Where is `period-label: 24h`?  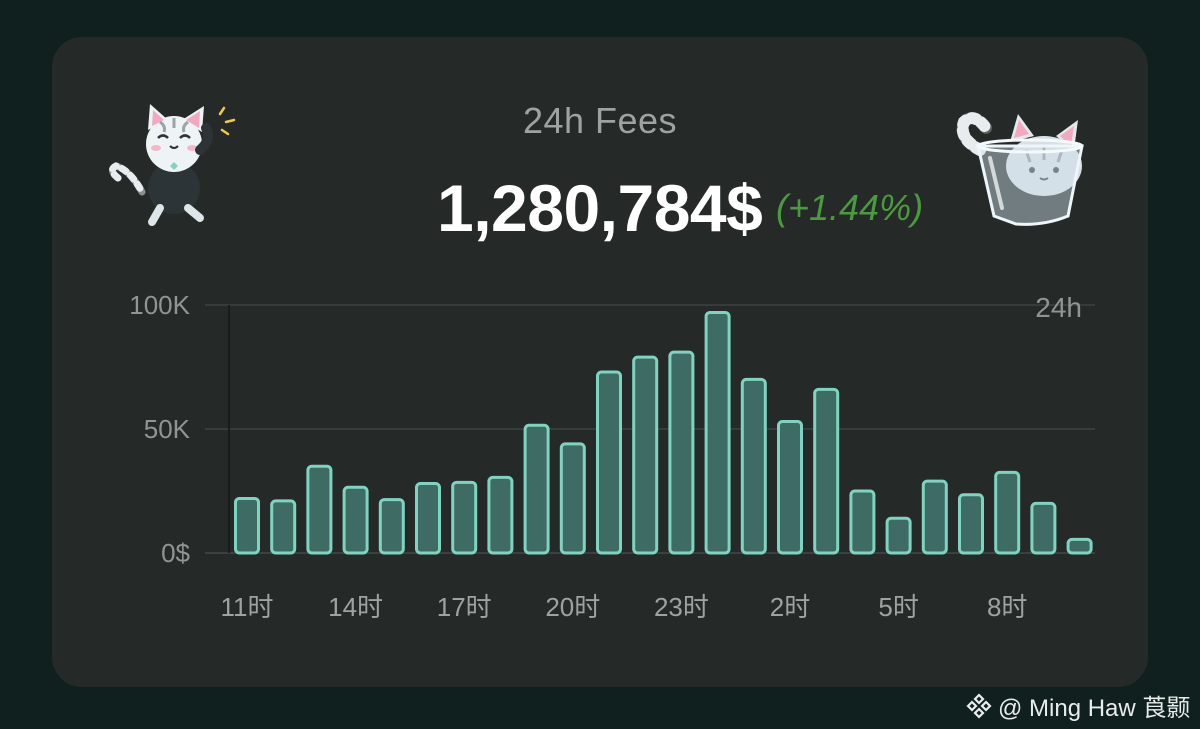
period-label: 24h is located at coordinates (1058, 307).